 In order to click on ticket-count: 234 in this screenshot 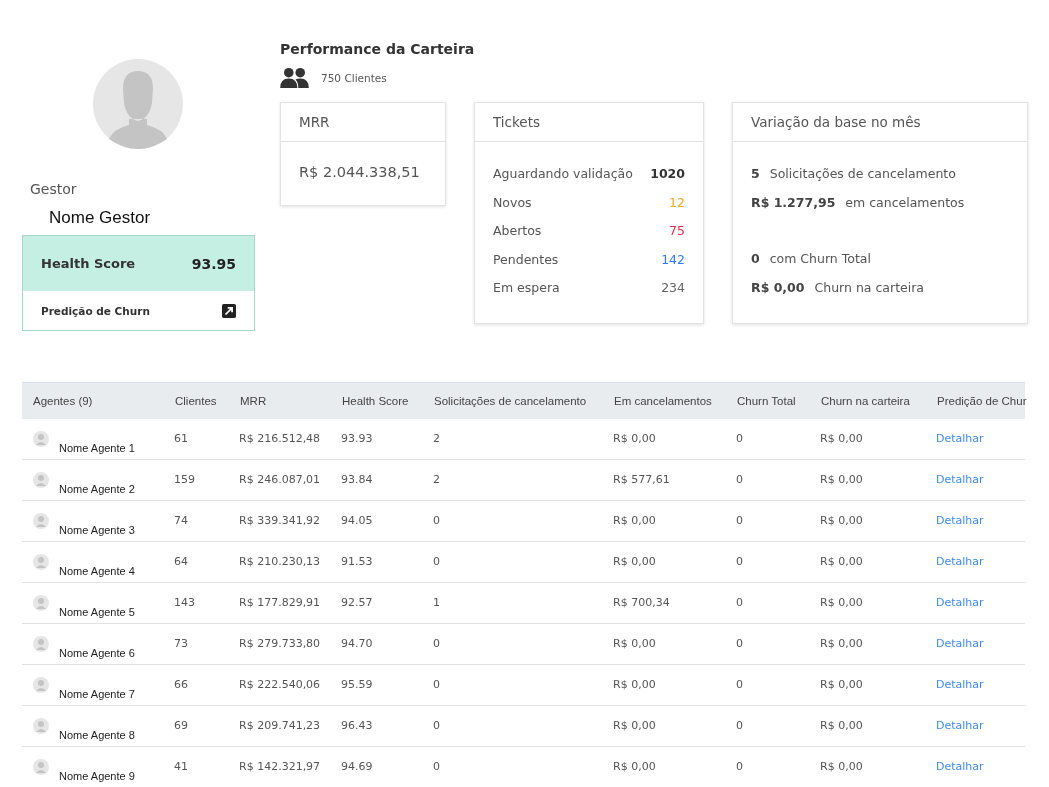, I will do `click(673, 288)`.